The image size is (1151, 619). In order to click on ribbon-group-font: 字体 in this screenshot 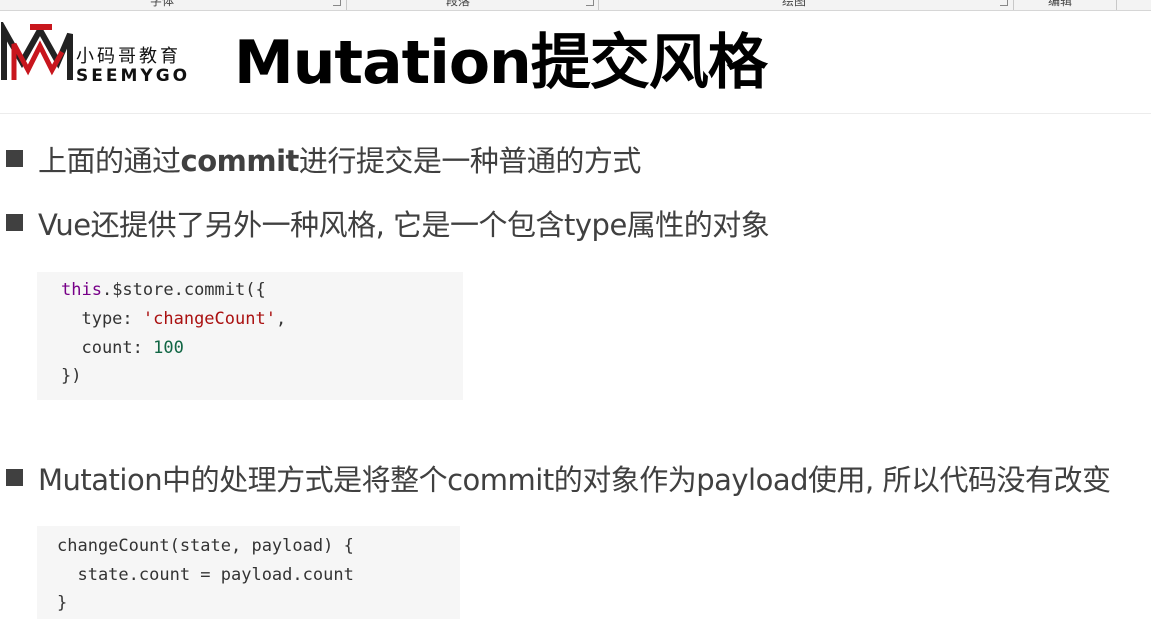, I will do `click(162, 4)`.